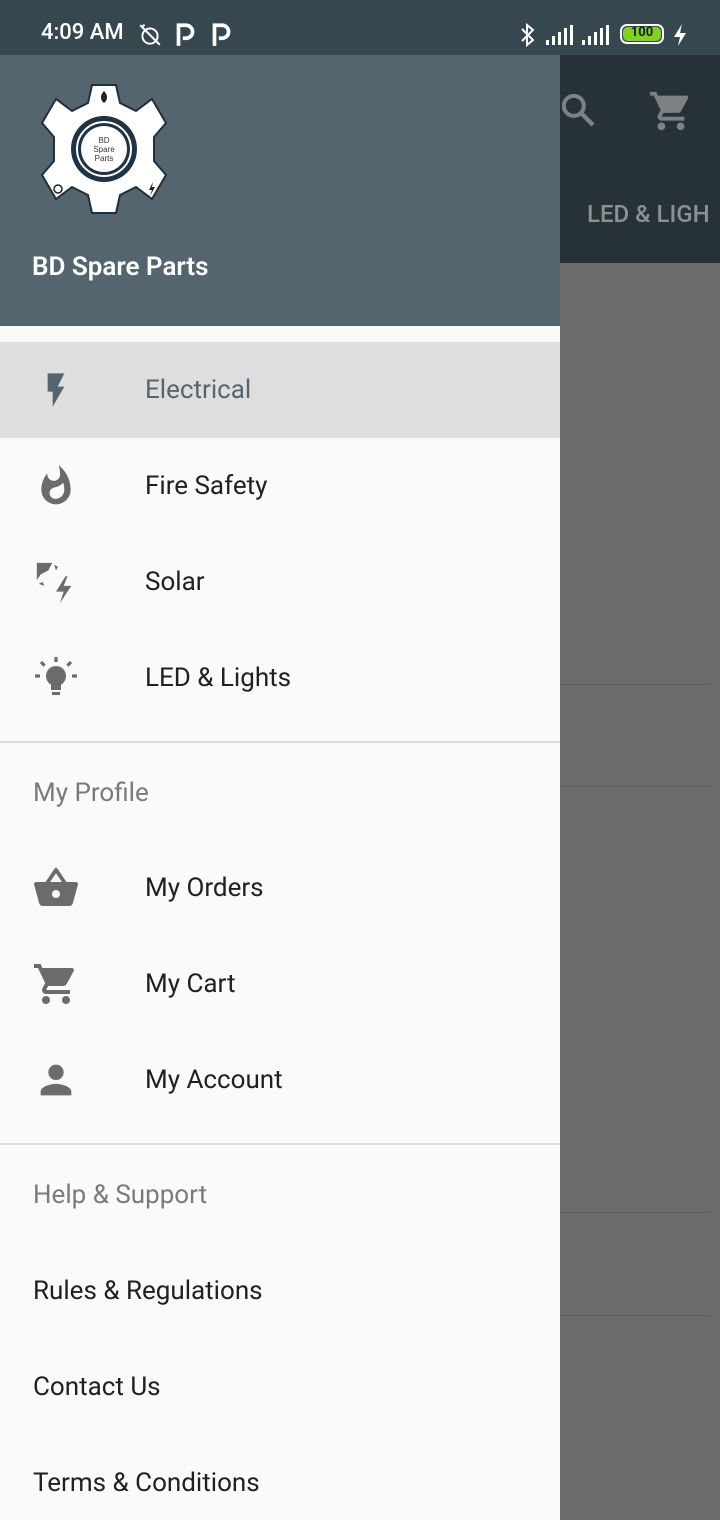 The width and height of the screenshot is (720, 1520). Describe the element at coordinates (56, 1080) in the screenshot. I see `person-icon` at that location.